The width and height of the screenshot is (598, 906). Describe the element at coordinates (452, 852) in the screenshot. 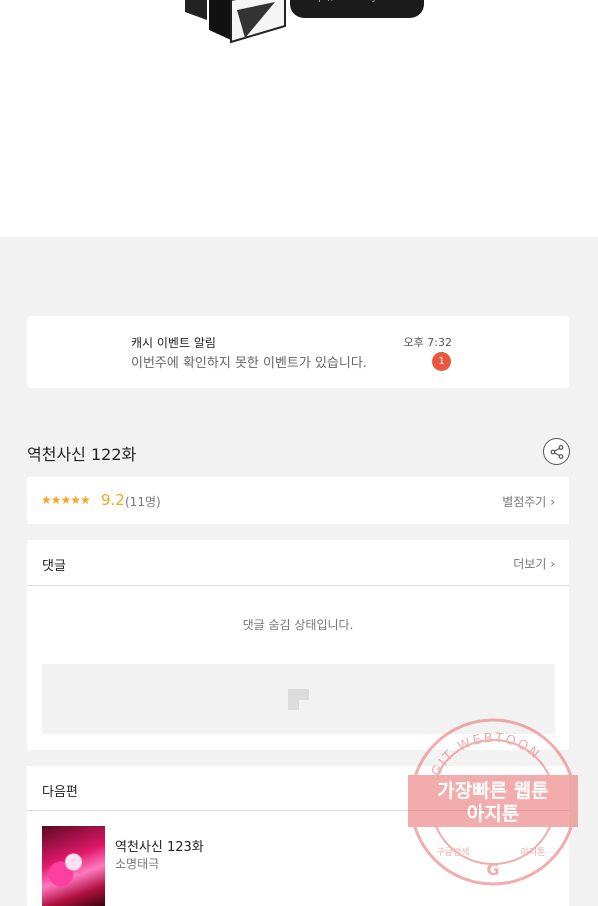

I see `watermark-bottom-left: 구글검색` at that location.